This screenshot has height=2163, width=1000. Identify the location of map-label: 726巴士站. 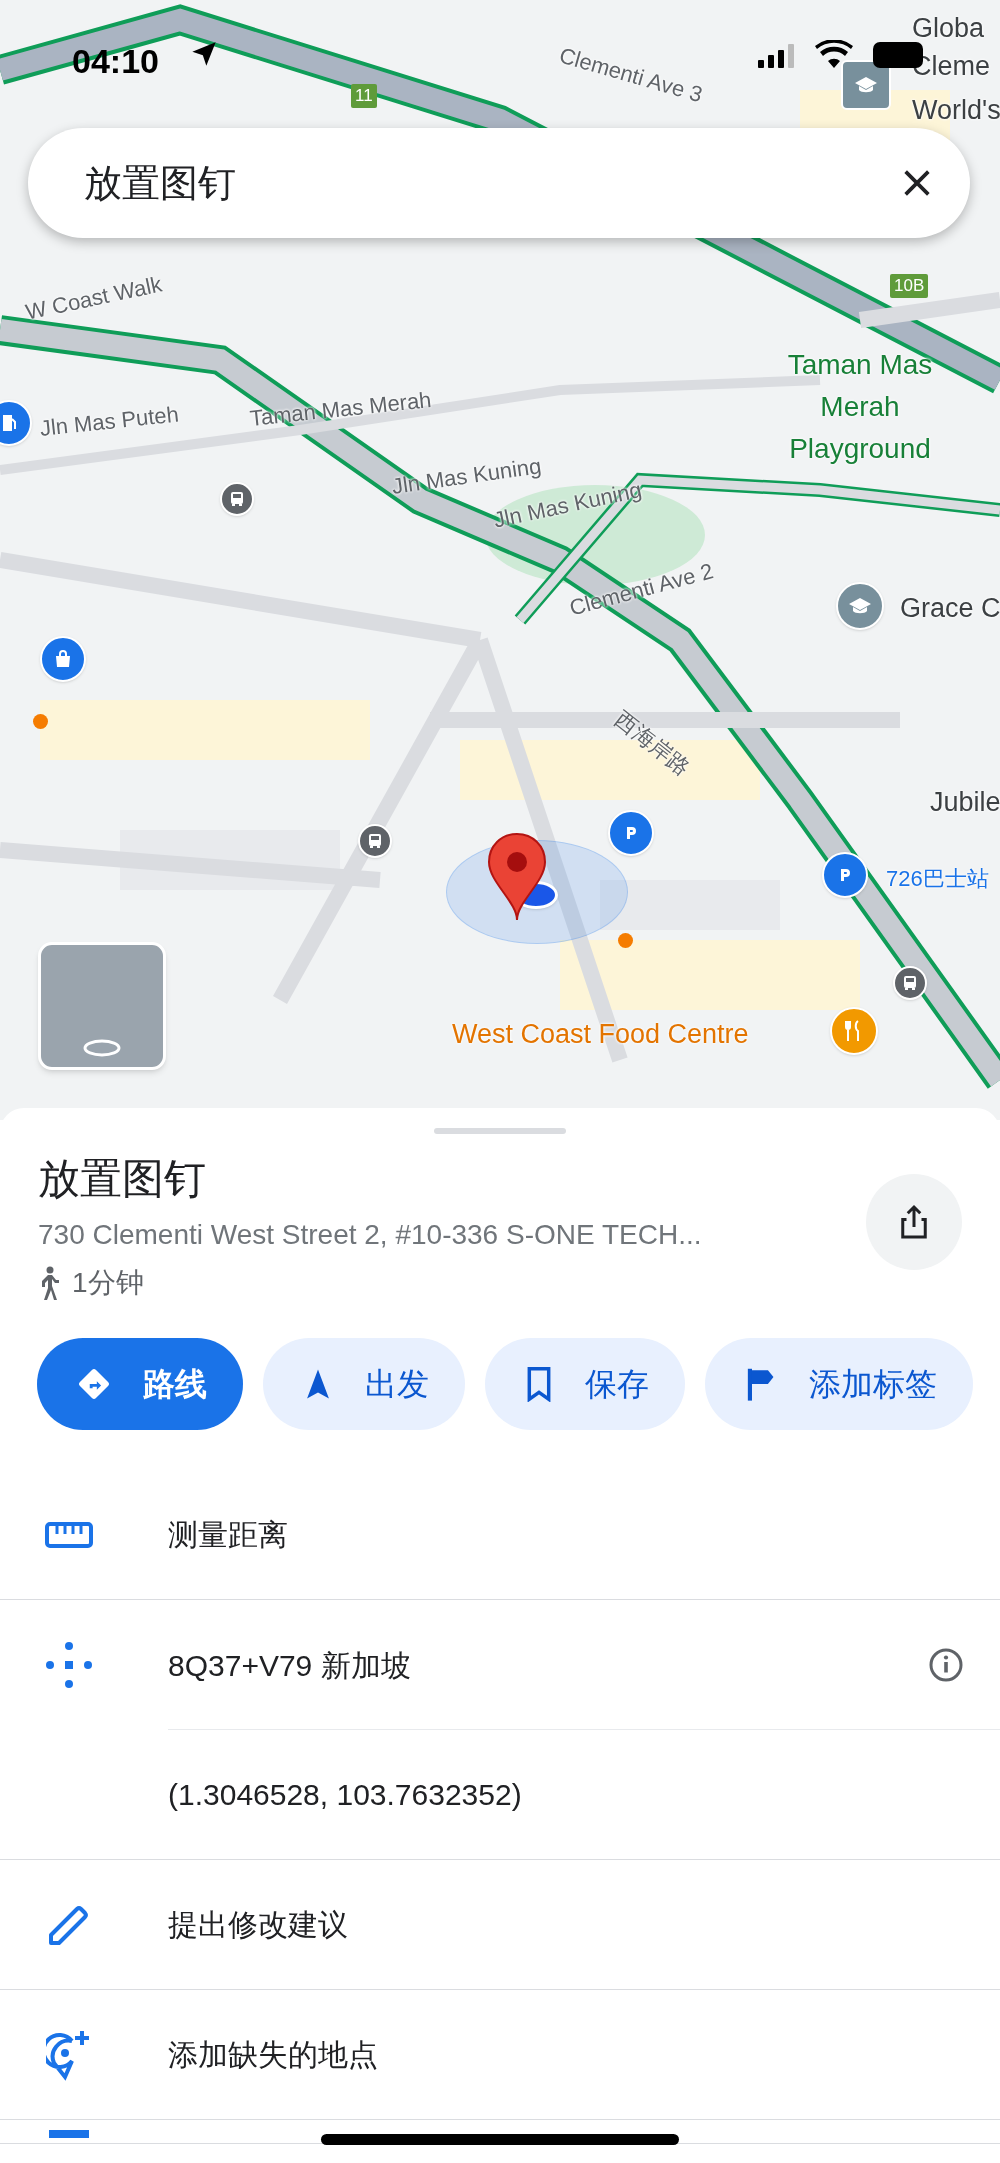
(937, 879).